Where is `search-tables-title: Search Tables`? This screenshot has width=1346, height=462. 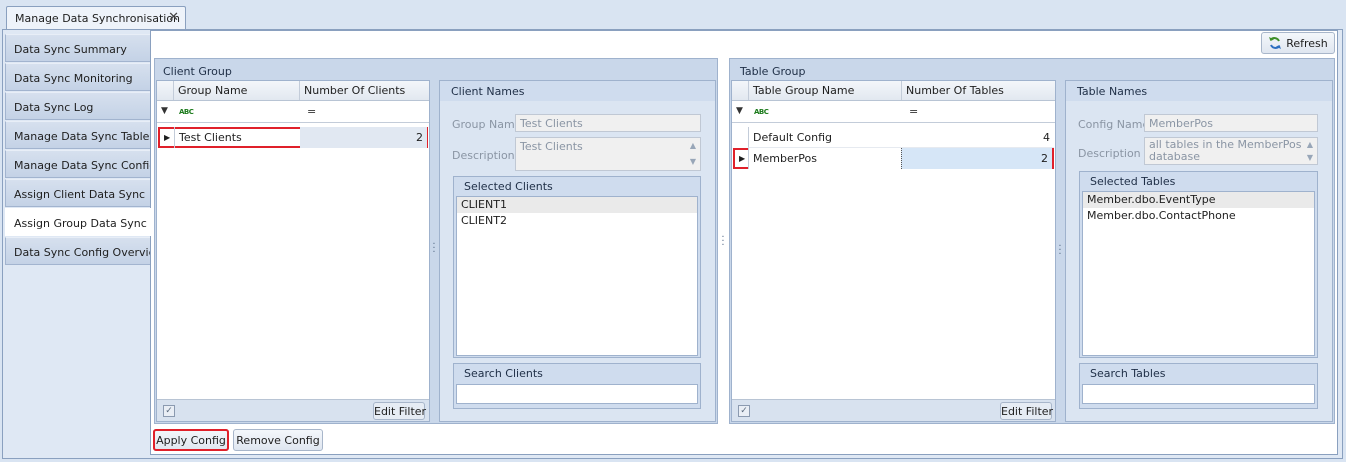
search-tables-title: Search Tables is located at coordinates (1128, 373).